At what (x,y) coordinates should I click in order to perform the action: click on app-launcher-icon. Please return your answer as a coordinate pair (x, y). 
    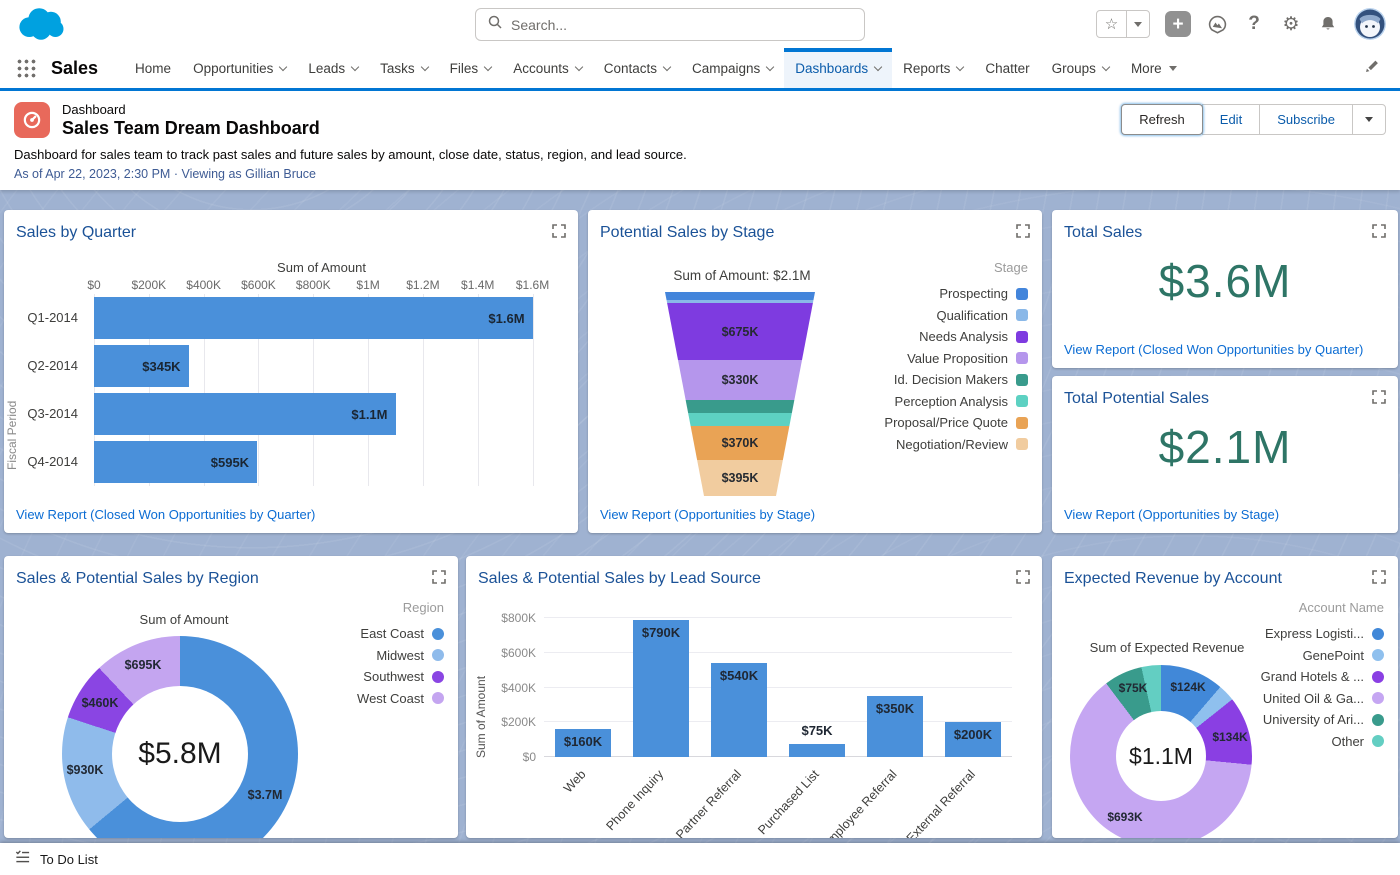
    Looking at the image, I should click on (26, 68).